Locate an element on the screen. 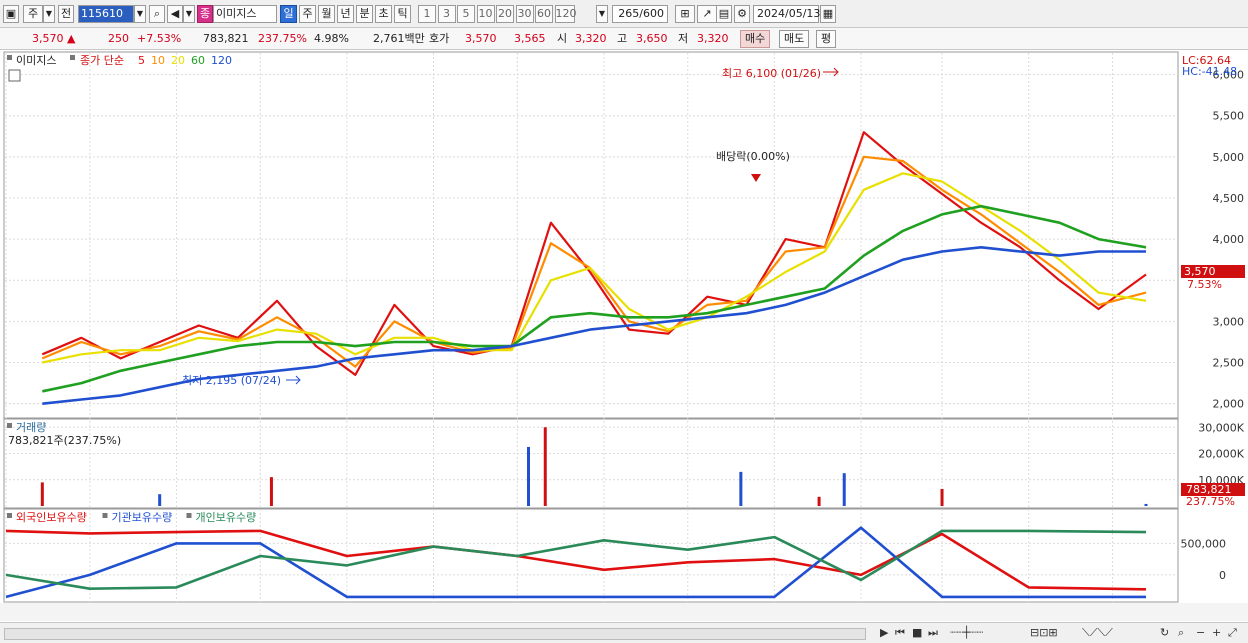 The image size is (1248, 643). interval-3: 3 is located at coordinates (446, 14).